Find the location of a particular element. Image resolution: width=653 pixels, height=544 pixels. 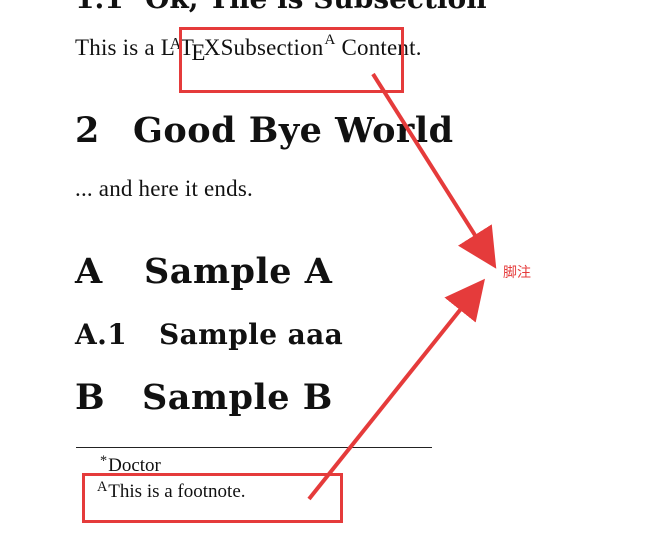

arrow-from-reference is located at coordinates (434, 170).